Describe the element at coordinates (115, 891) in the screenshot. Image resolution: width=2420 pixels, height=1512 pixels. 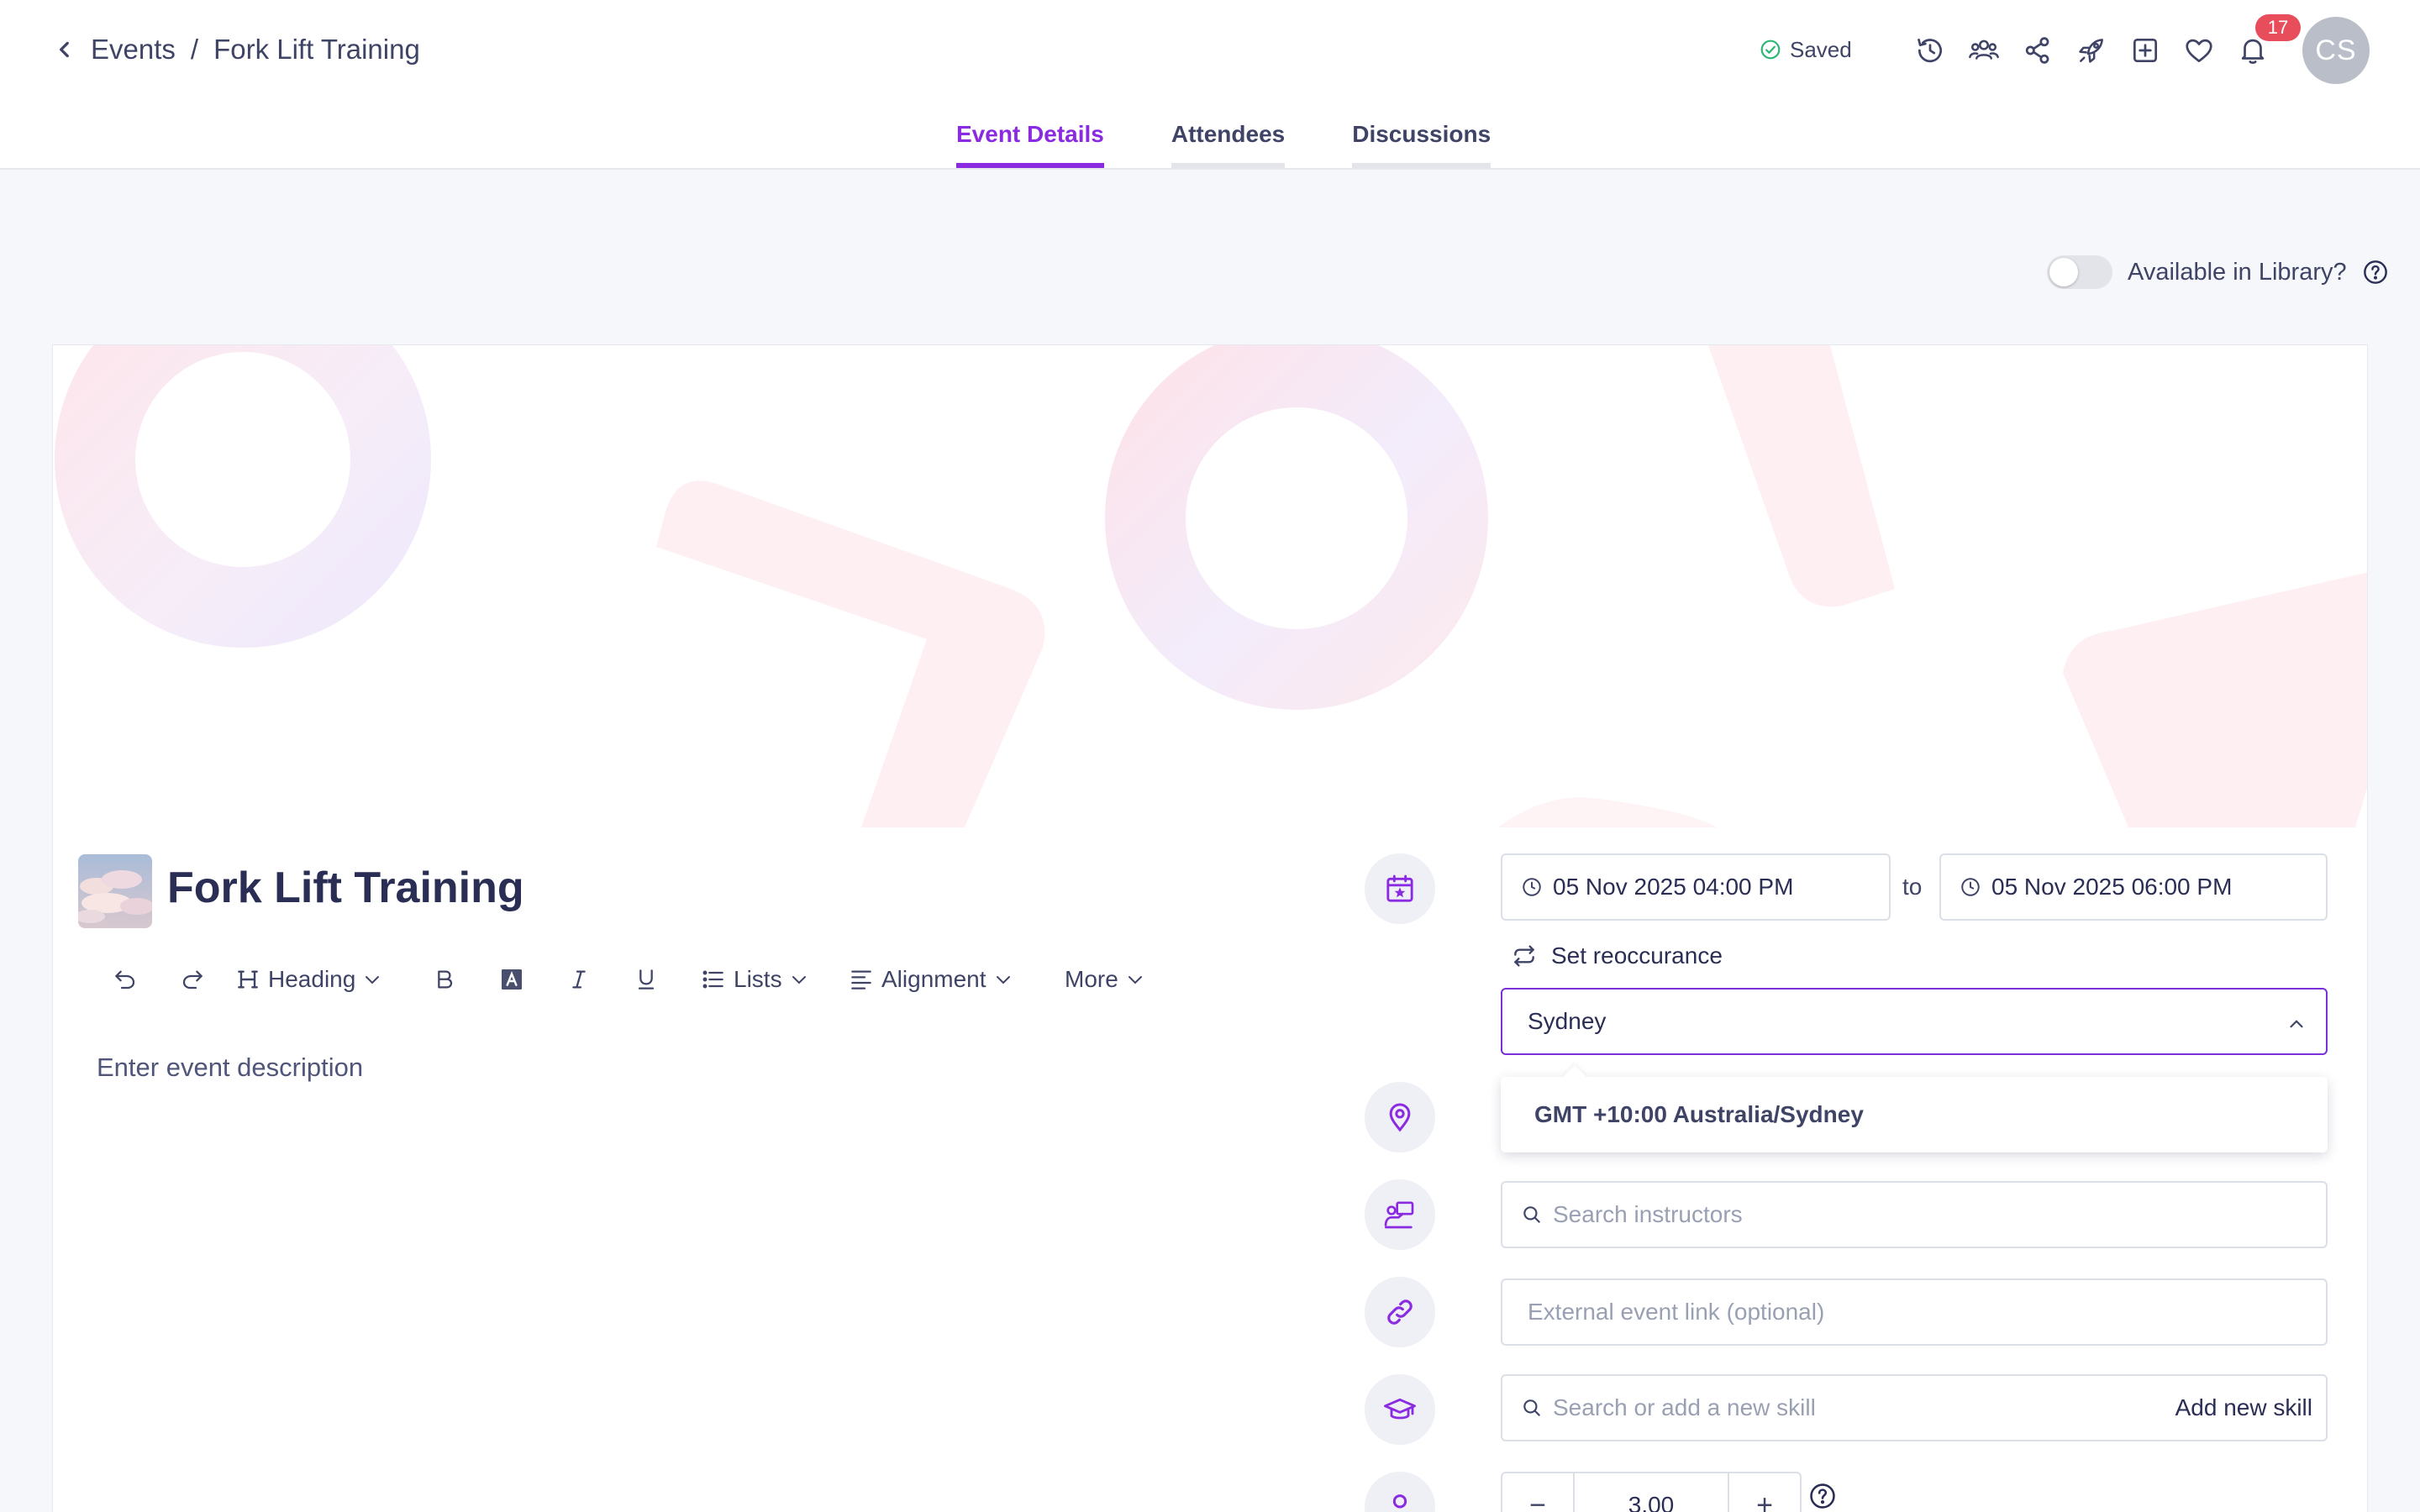
I see `event-thumbnail` at that location.